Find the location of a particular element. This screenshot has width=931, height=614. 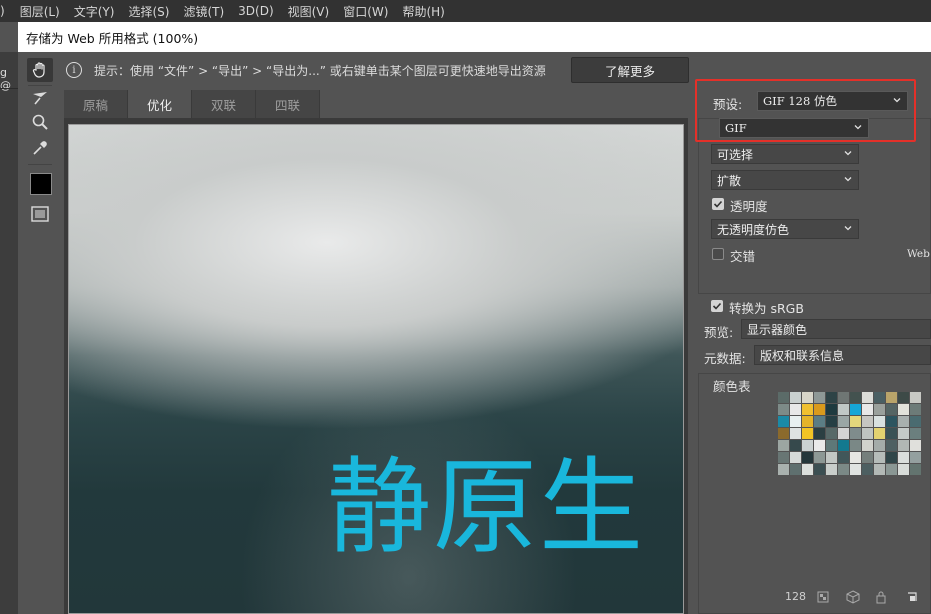

lock-icon is located at coordinates (881, 597).